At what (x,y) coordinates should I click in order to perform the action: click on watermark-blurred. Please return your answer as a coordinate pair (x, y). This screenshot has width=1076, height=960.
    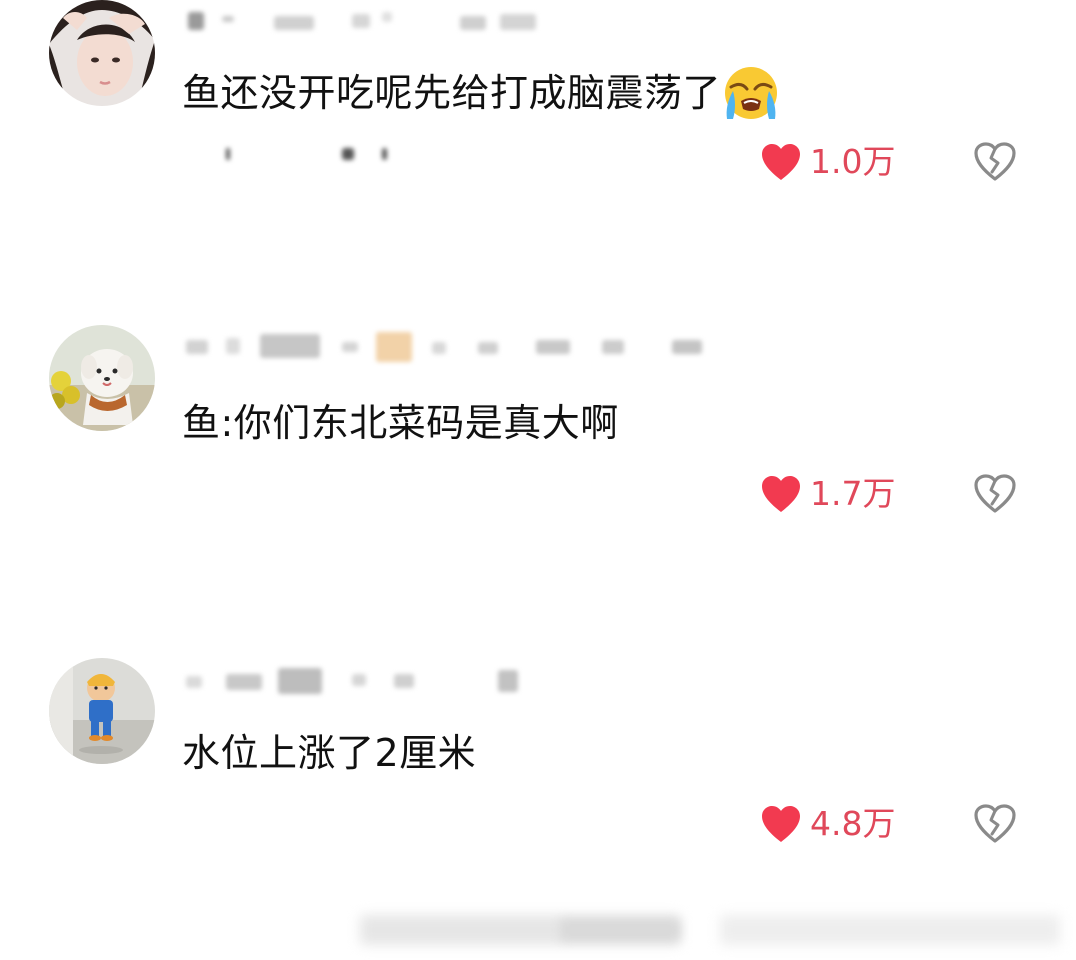
    Looking at the image, I should click on (715, 930).